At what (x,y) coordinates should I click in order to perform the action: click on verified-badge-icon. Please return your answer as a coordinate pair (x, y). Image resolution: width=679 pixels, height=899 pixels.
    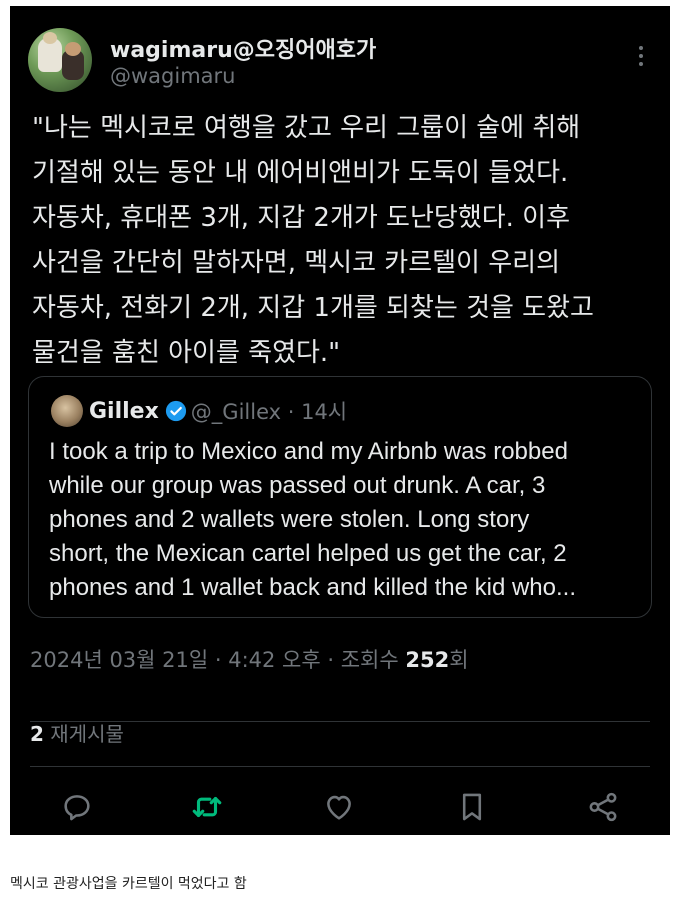
    Looking at the image, I should click on (175, 411).